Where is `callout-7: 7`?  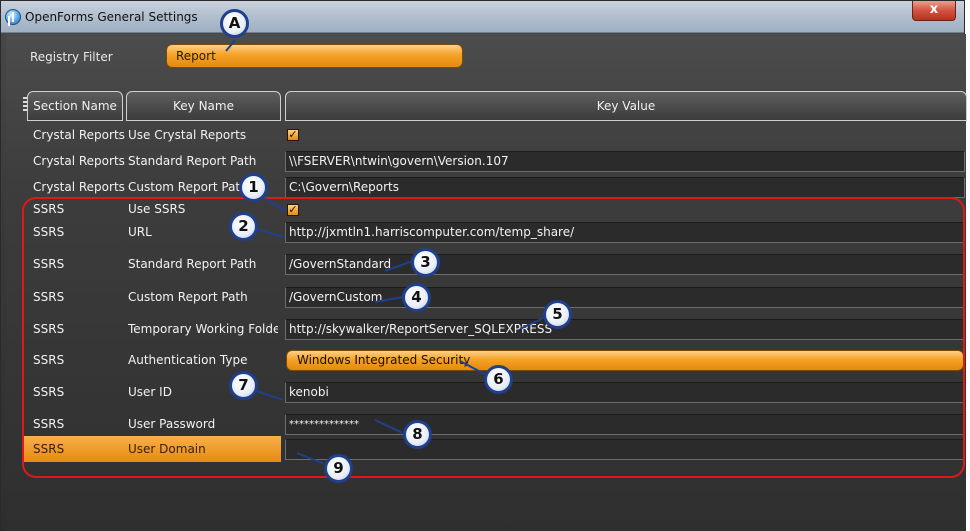 callout-7: 7 is located at coordinates (243, 385).